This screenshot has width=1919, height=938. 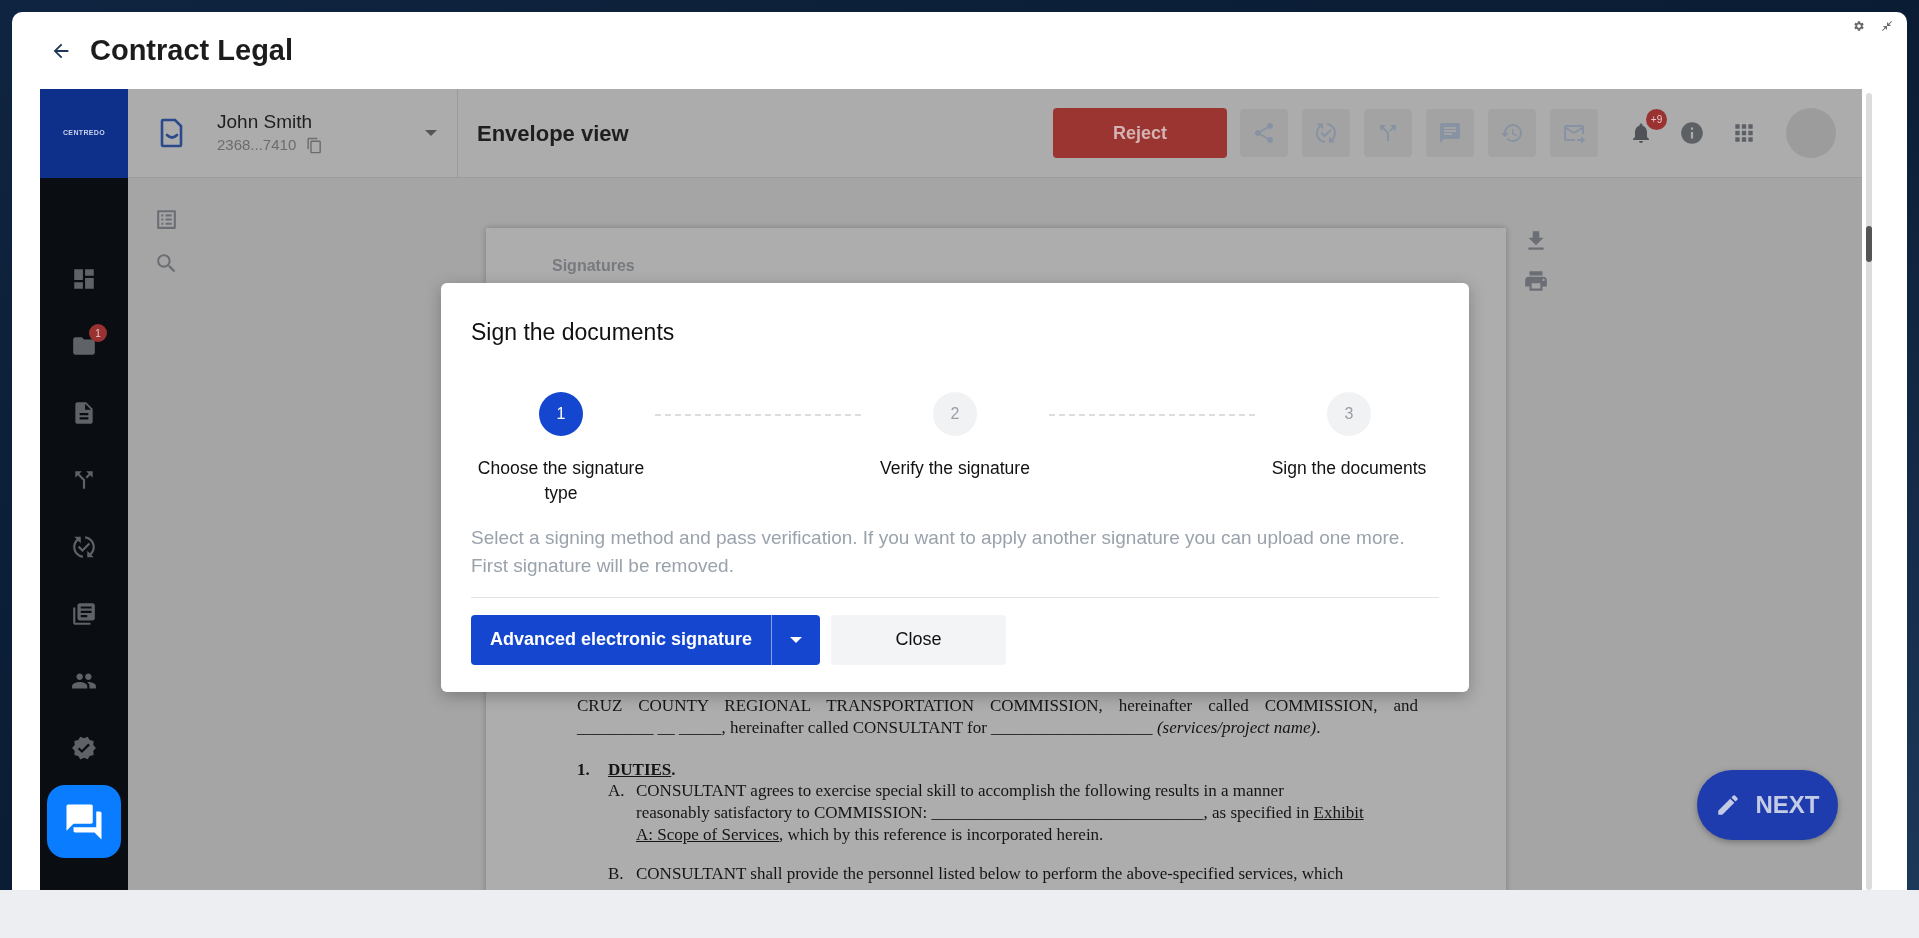 I want to click on settings-icon, so click(x=1859, y=26).